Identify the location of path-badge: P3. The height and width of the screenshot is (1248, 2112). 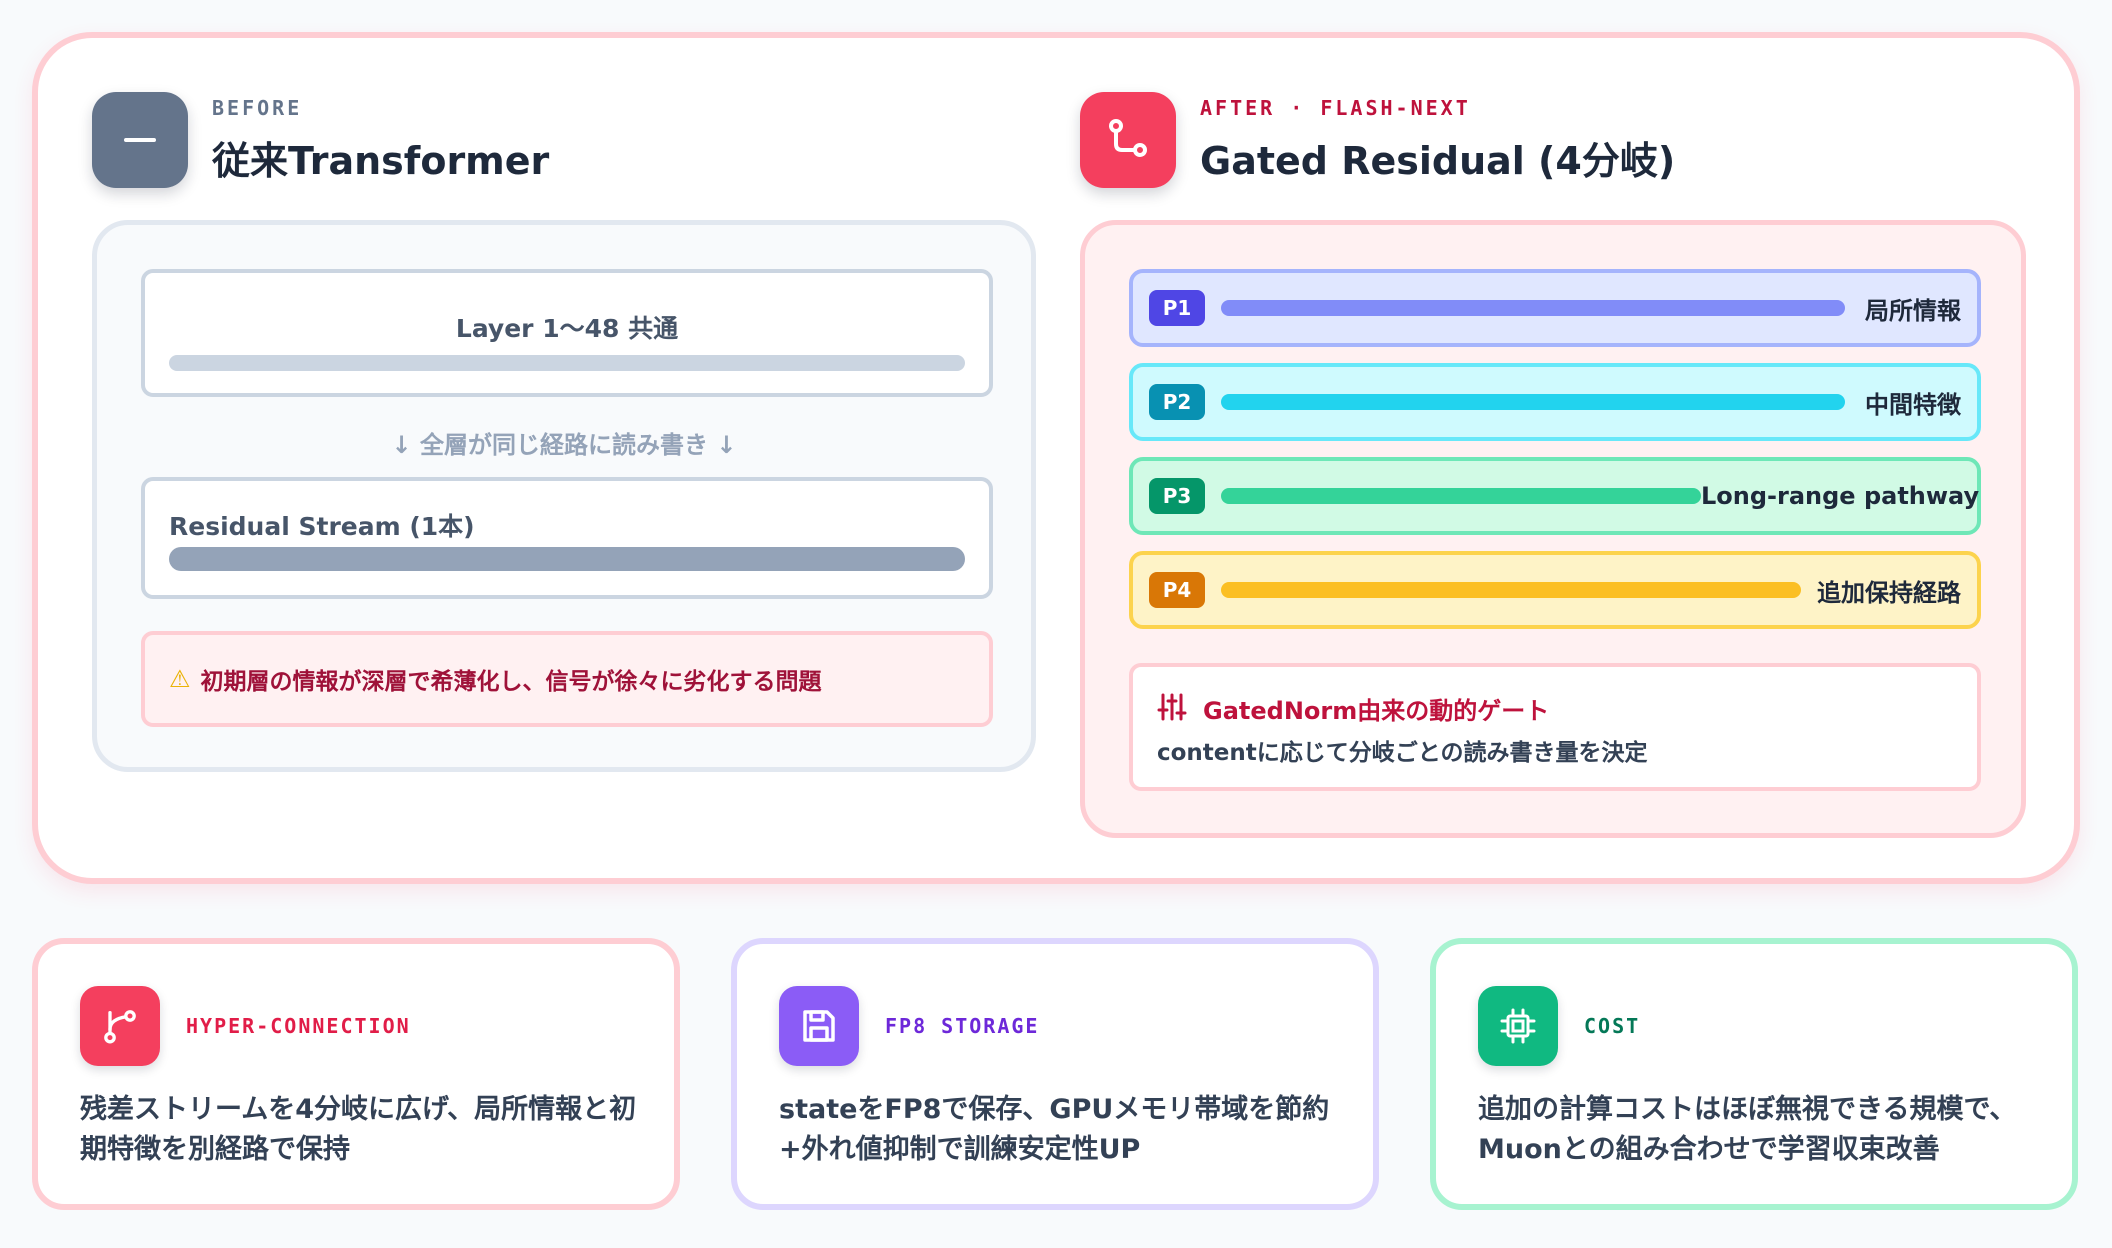
(1177, 496).